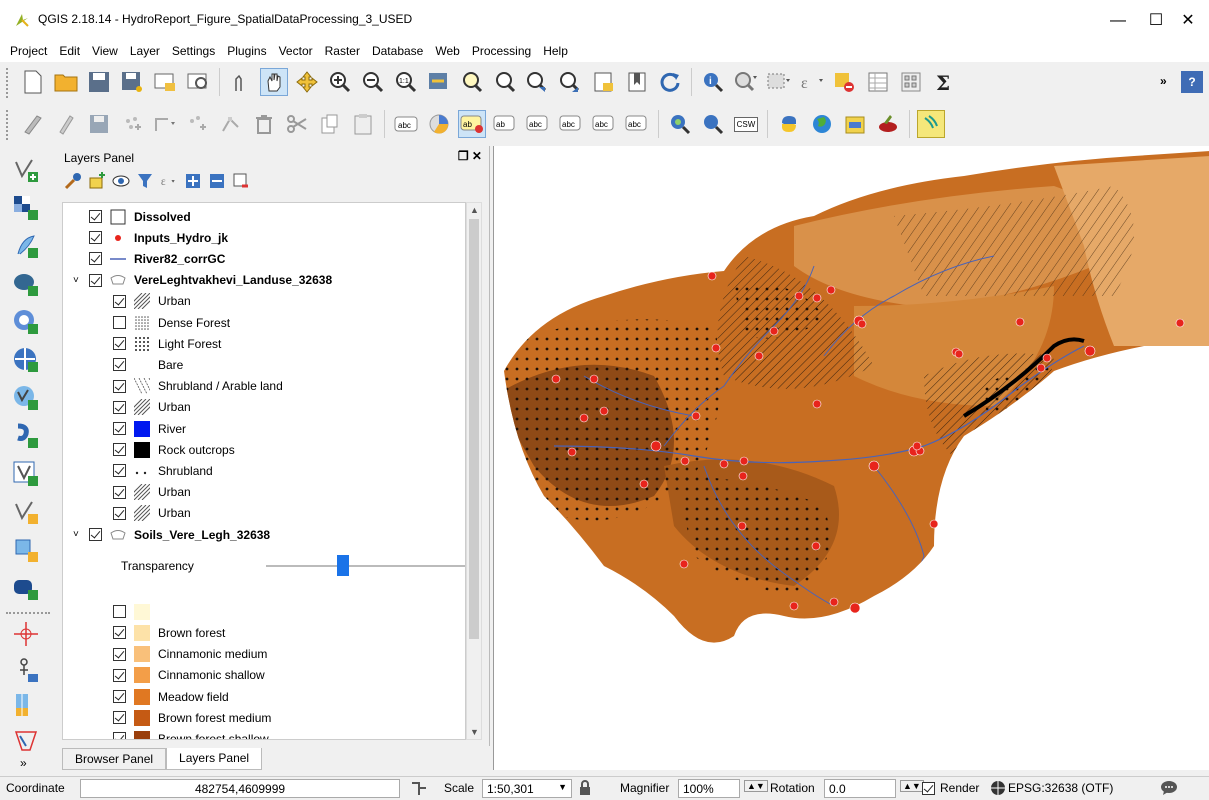 The height and width of the screenshot is (800, 1209). I want to click on render-checkbox, so click(928, 790).